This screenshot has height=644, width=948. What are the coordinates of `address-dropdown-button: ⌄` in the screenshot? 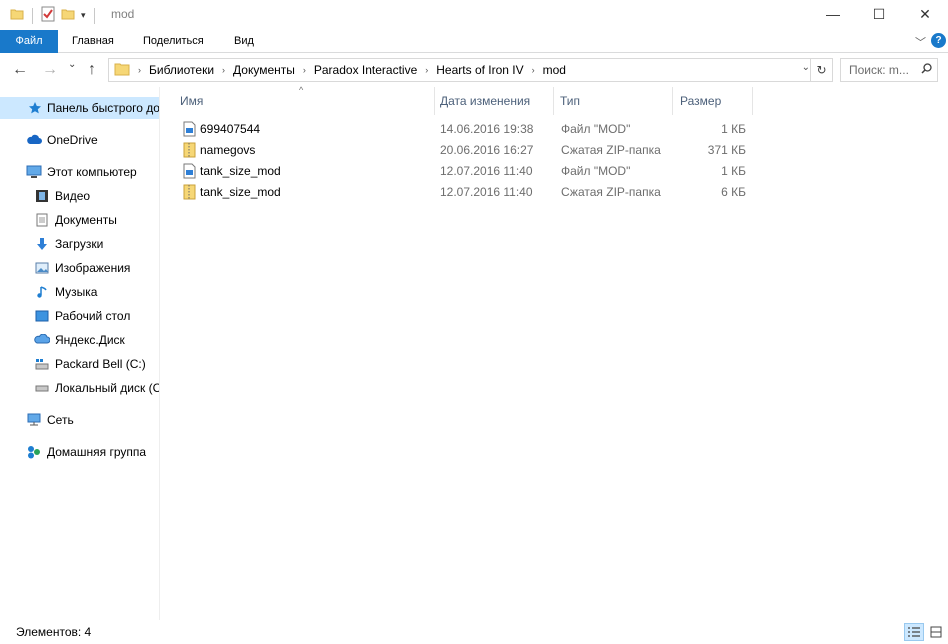 It's located at (806, 67).